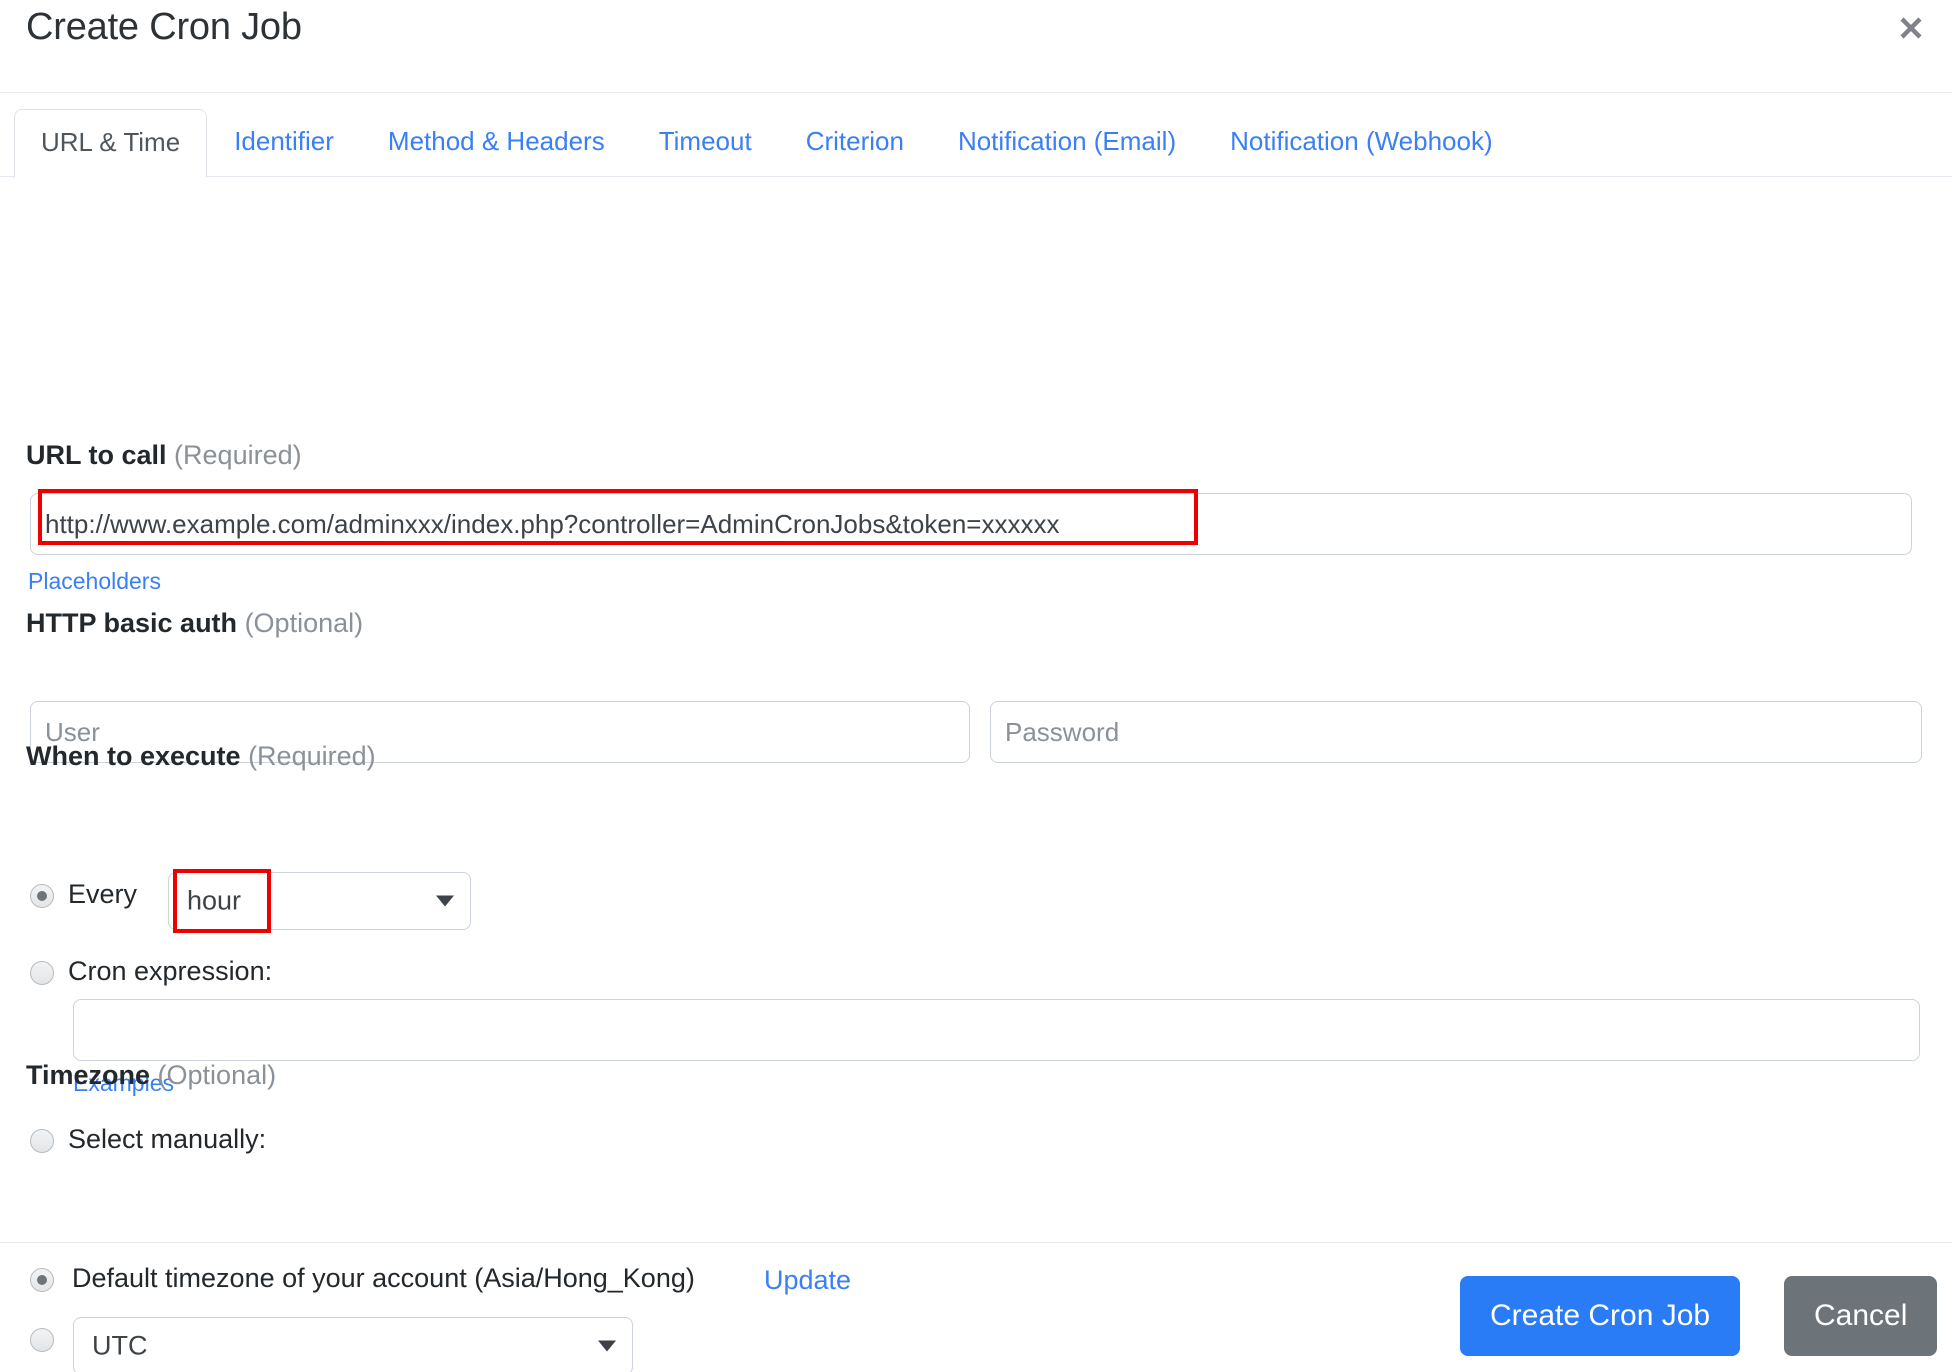 This screenshot has height=1372, width=1952. I want to click on placeholders-link: Placeholders, so click(94, 581).